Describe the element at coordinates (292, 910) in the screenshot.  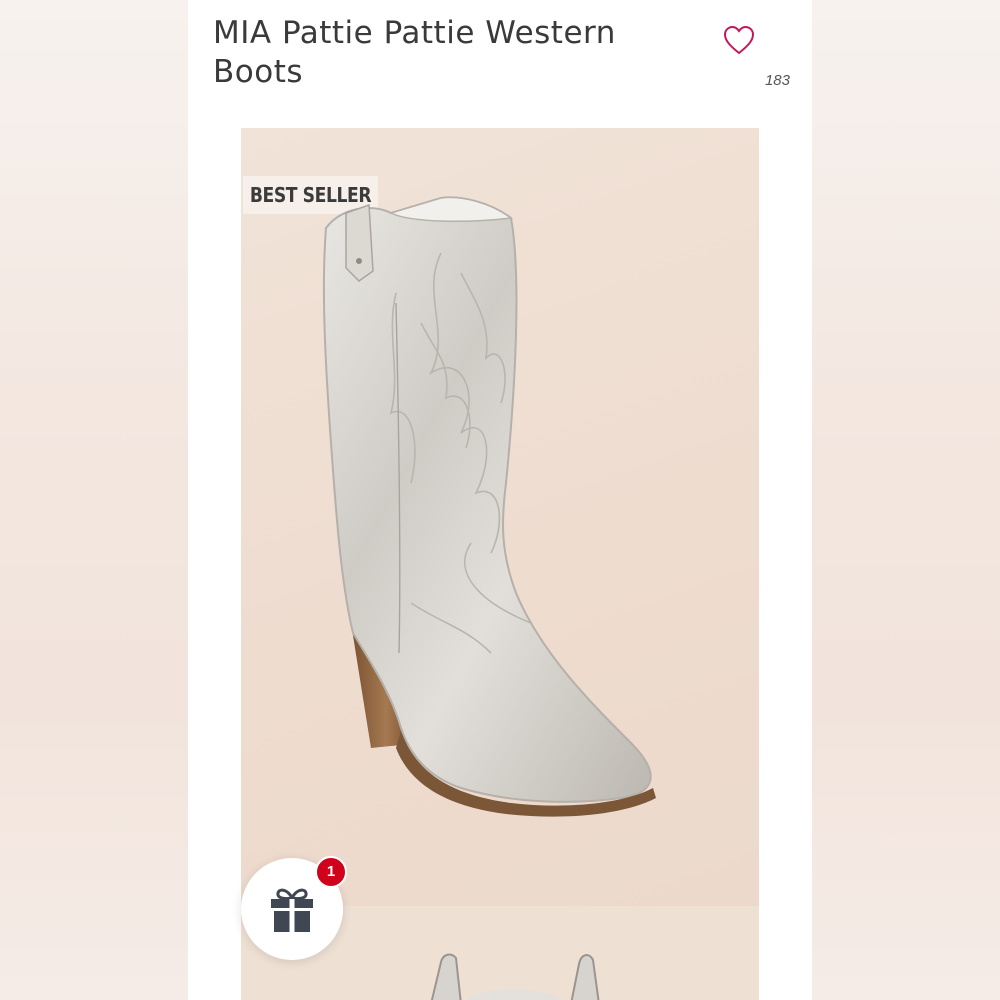
I see `gift-icon` at that location.